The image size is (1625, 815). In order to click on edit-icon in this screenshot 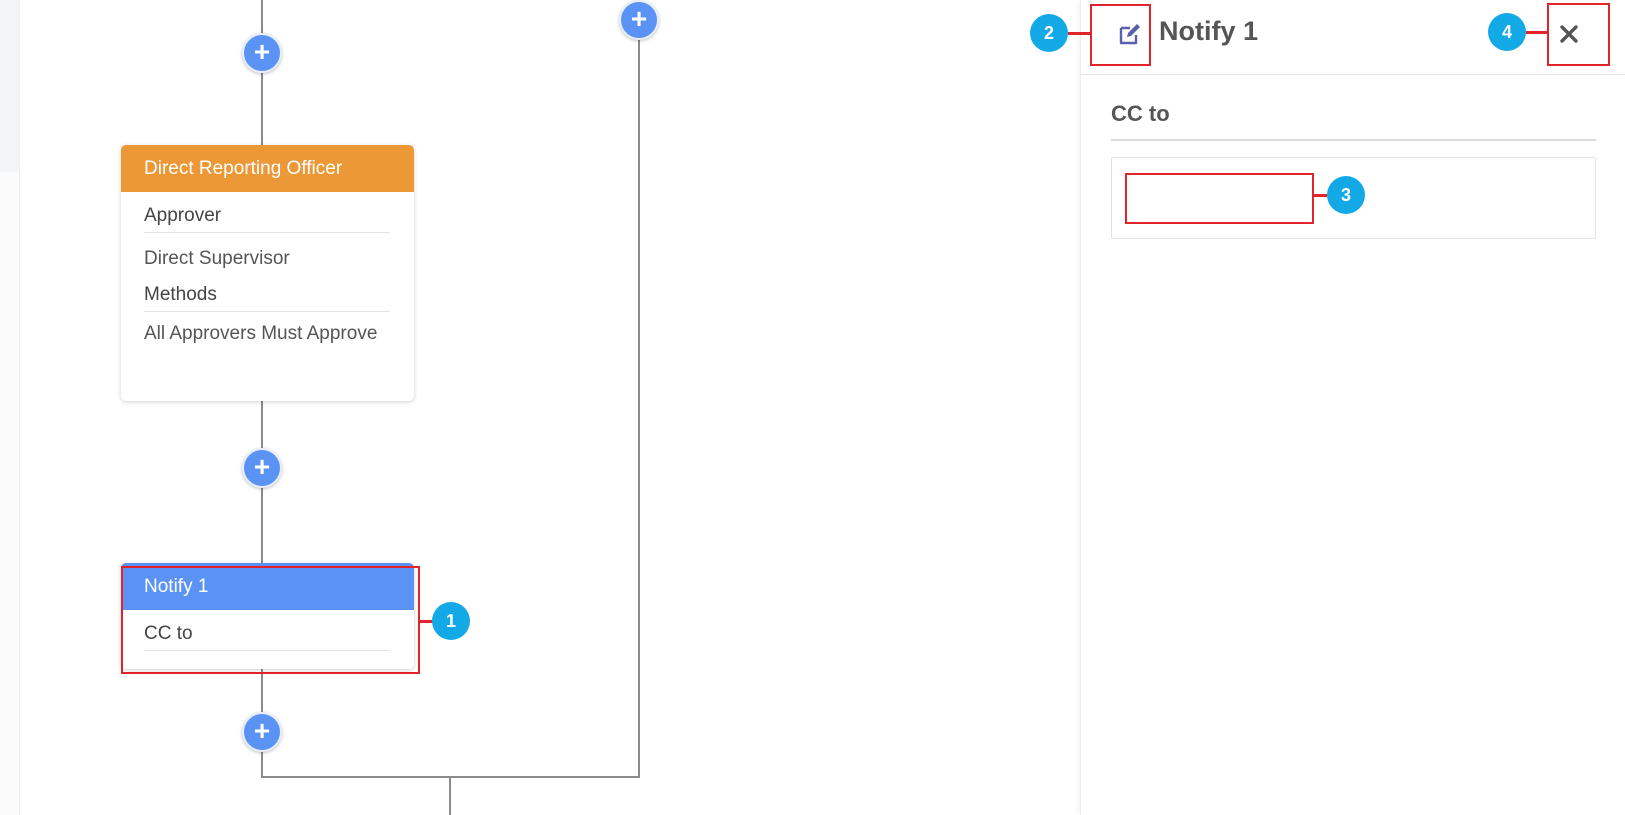, I will do `click(1129, 34)`.